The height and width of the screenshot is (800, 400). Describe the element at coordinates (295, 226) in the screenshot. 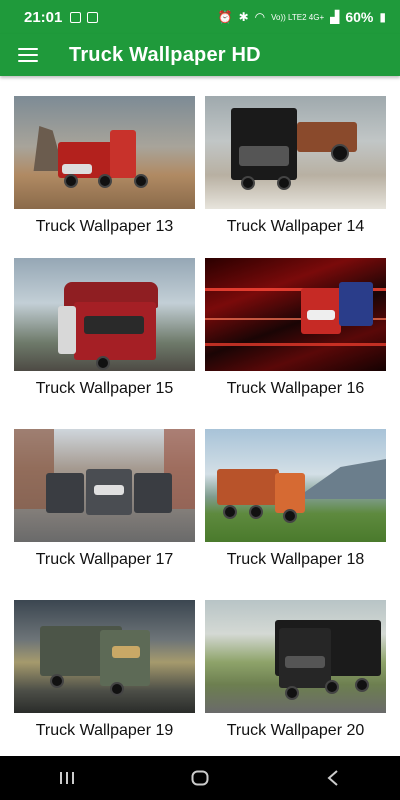

I see `wallpaper-label: Truck Wallpaper 14` at that location.